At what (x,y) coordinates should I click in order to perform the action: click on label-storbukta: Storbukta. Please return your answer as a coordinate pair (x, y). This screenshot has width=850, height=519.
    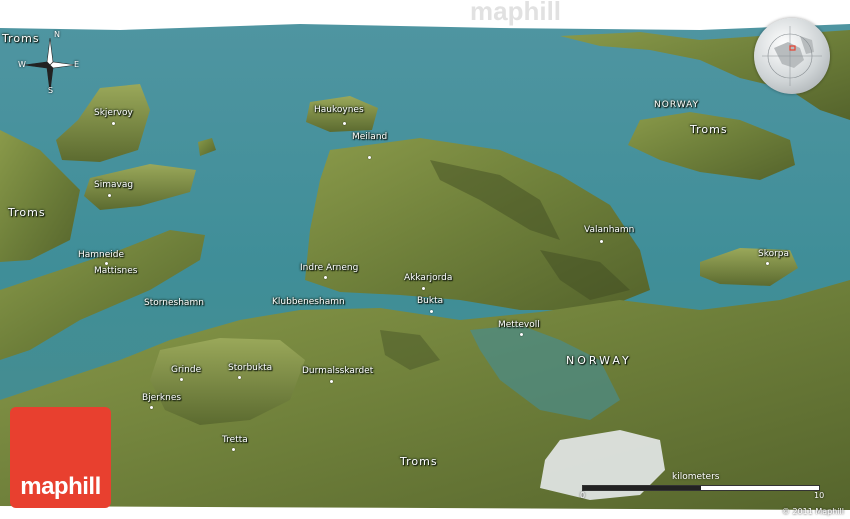
    Looking at the image, I should click on (250, 368).